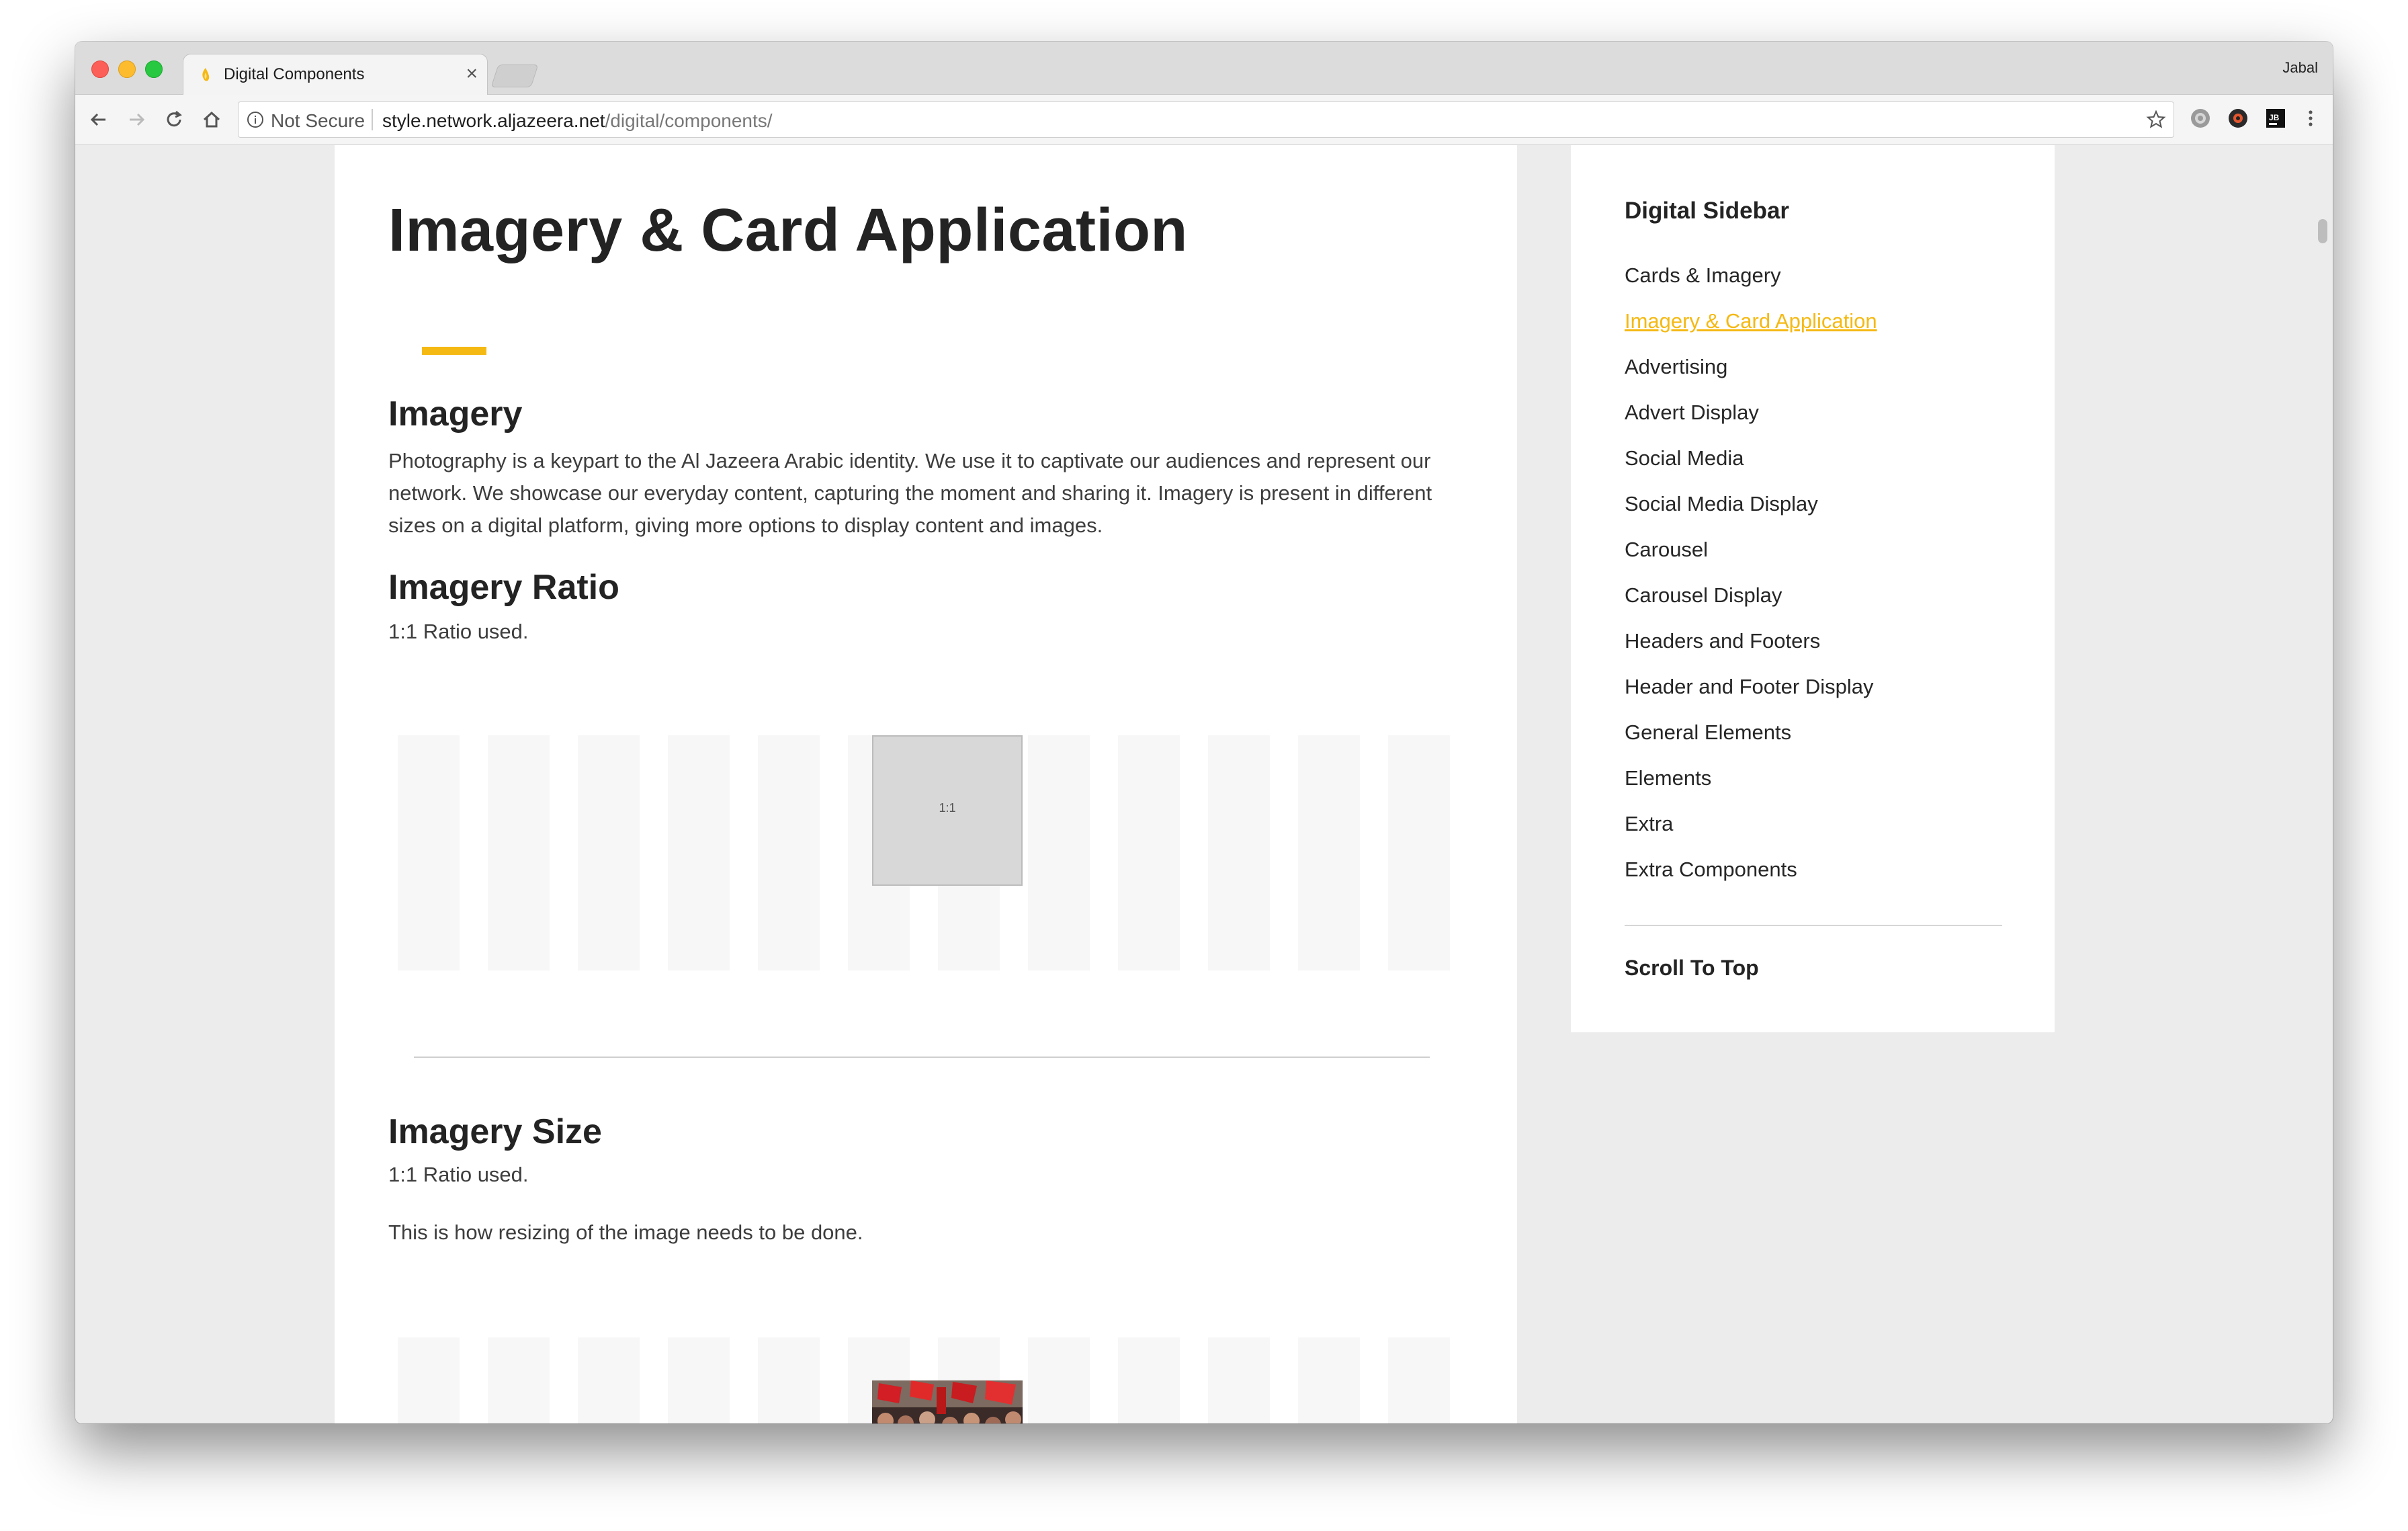 This screenshot has height=1531, width=2408. What do you see at coordinates (1707, 211) in the screenshot?
I see `sidebar-title: Digital Sidebar` at bounding box center [1707, 211].